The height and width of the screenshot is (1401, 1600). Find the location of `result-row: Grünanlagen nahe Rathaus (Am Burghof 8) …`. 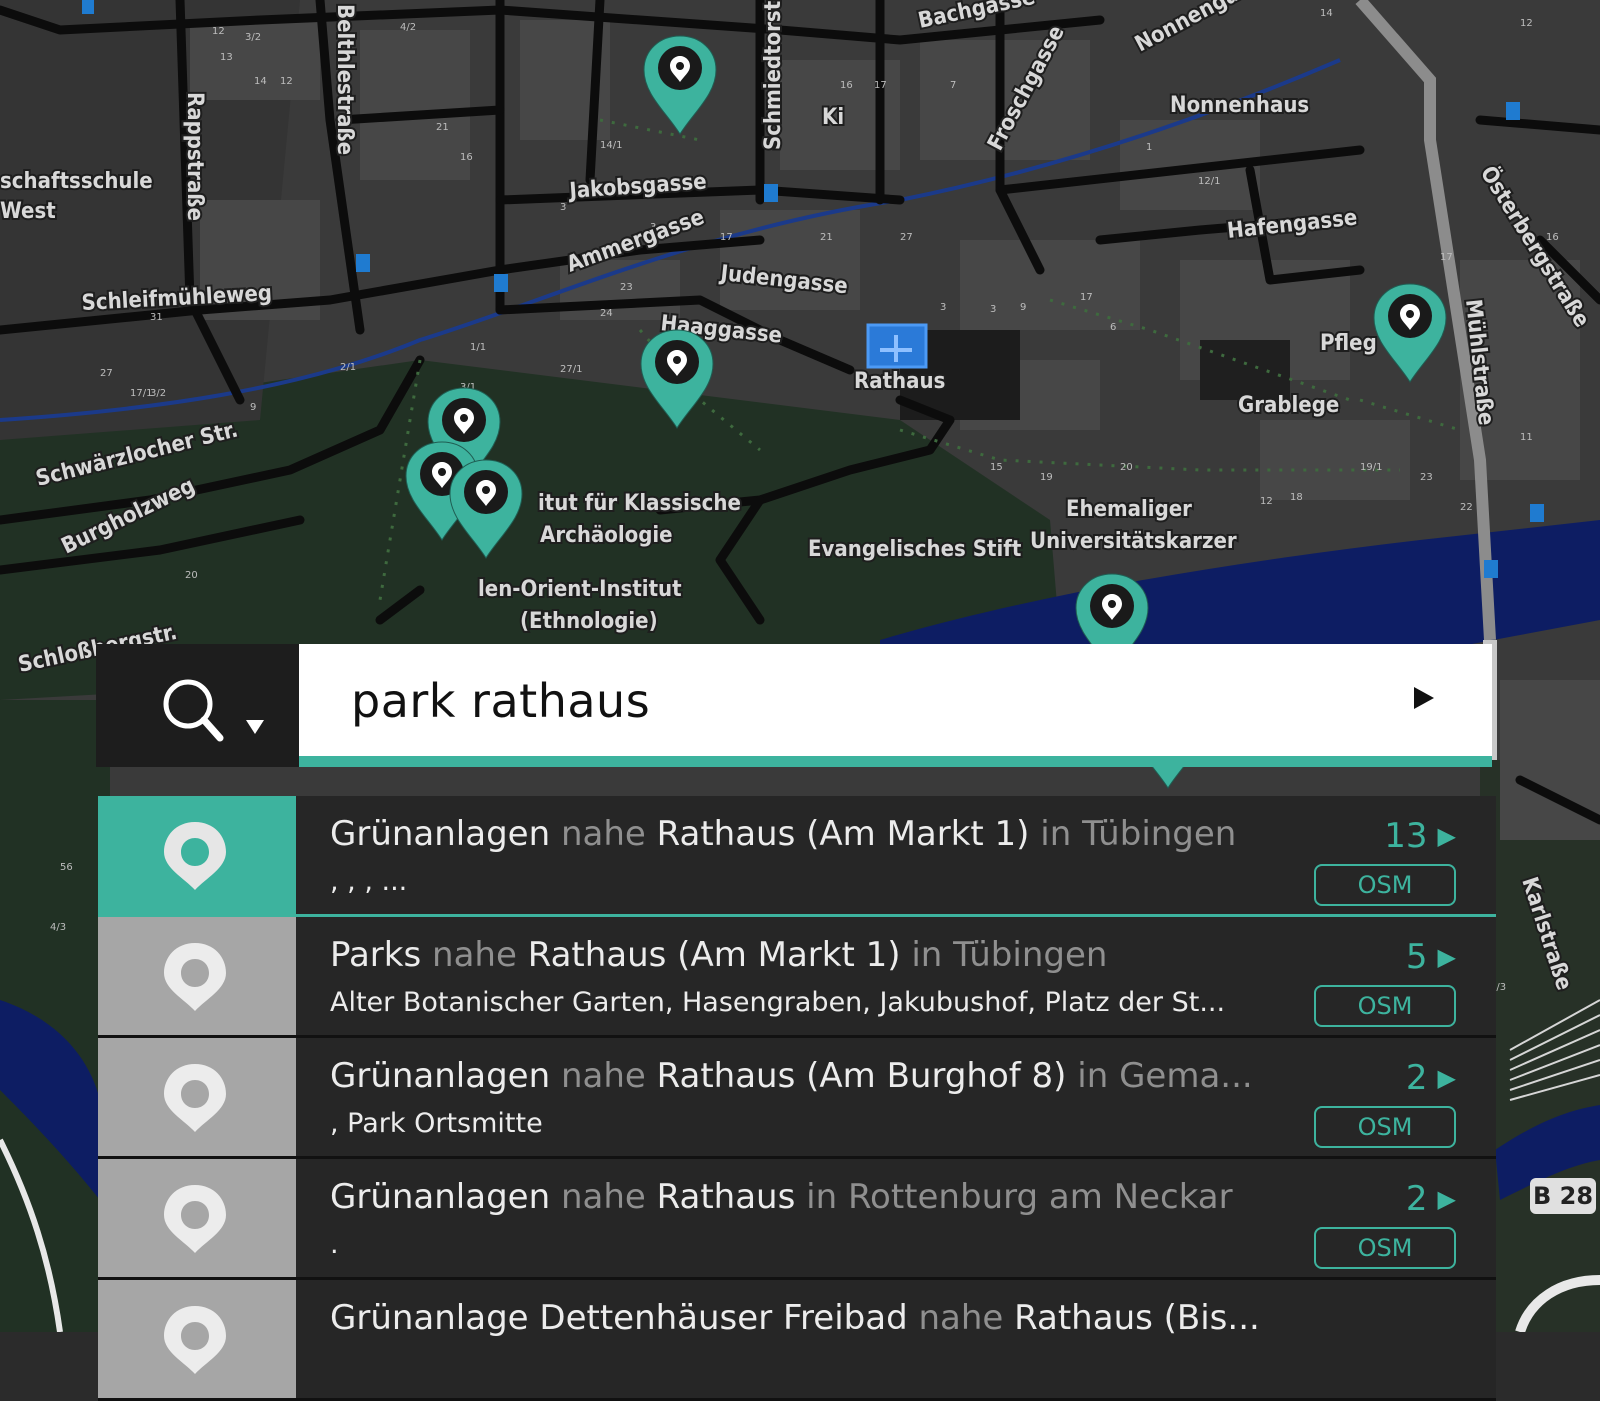

result-row: Grünanlagen nahe Rathaus (Am Burghof 8) … is located at coordinates (797, 1098).